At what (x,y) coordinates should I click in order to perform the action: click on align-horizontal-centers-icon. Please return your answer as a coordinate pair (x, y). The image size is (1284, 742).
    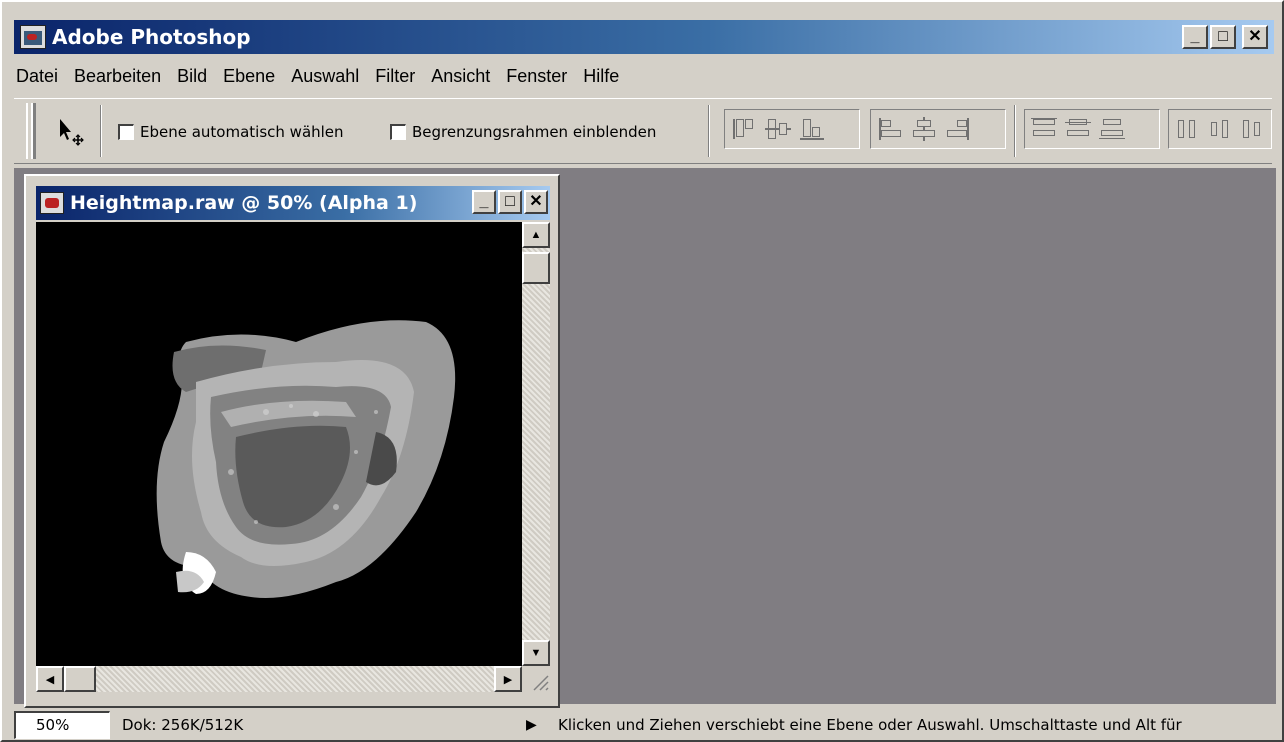
    Looking at the image, I should click on (924, 129).